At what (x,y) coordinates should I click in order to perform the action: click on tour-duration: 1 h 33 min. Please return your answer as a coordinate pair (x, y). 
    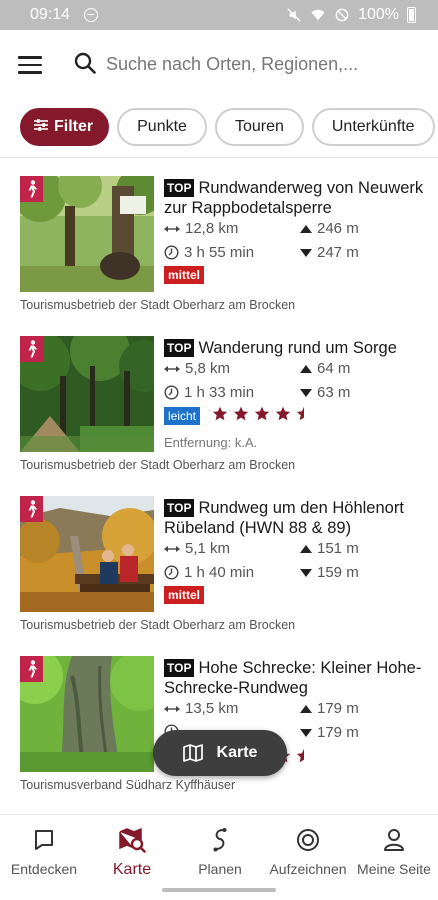
    Looking at the image, I should click on (219, 392).